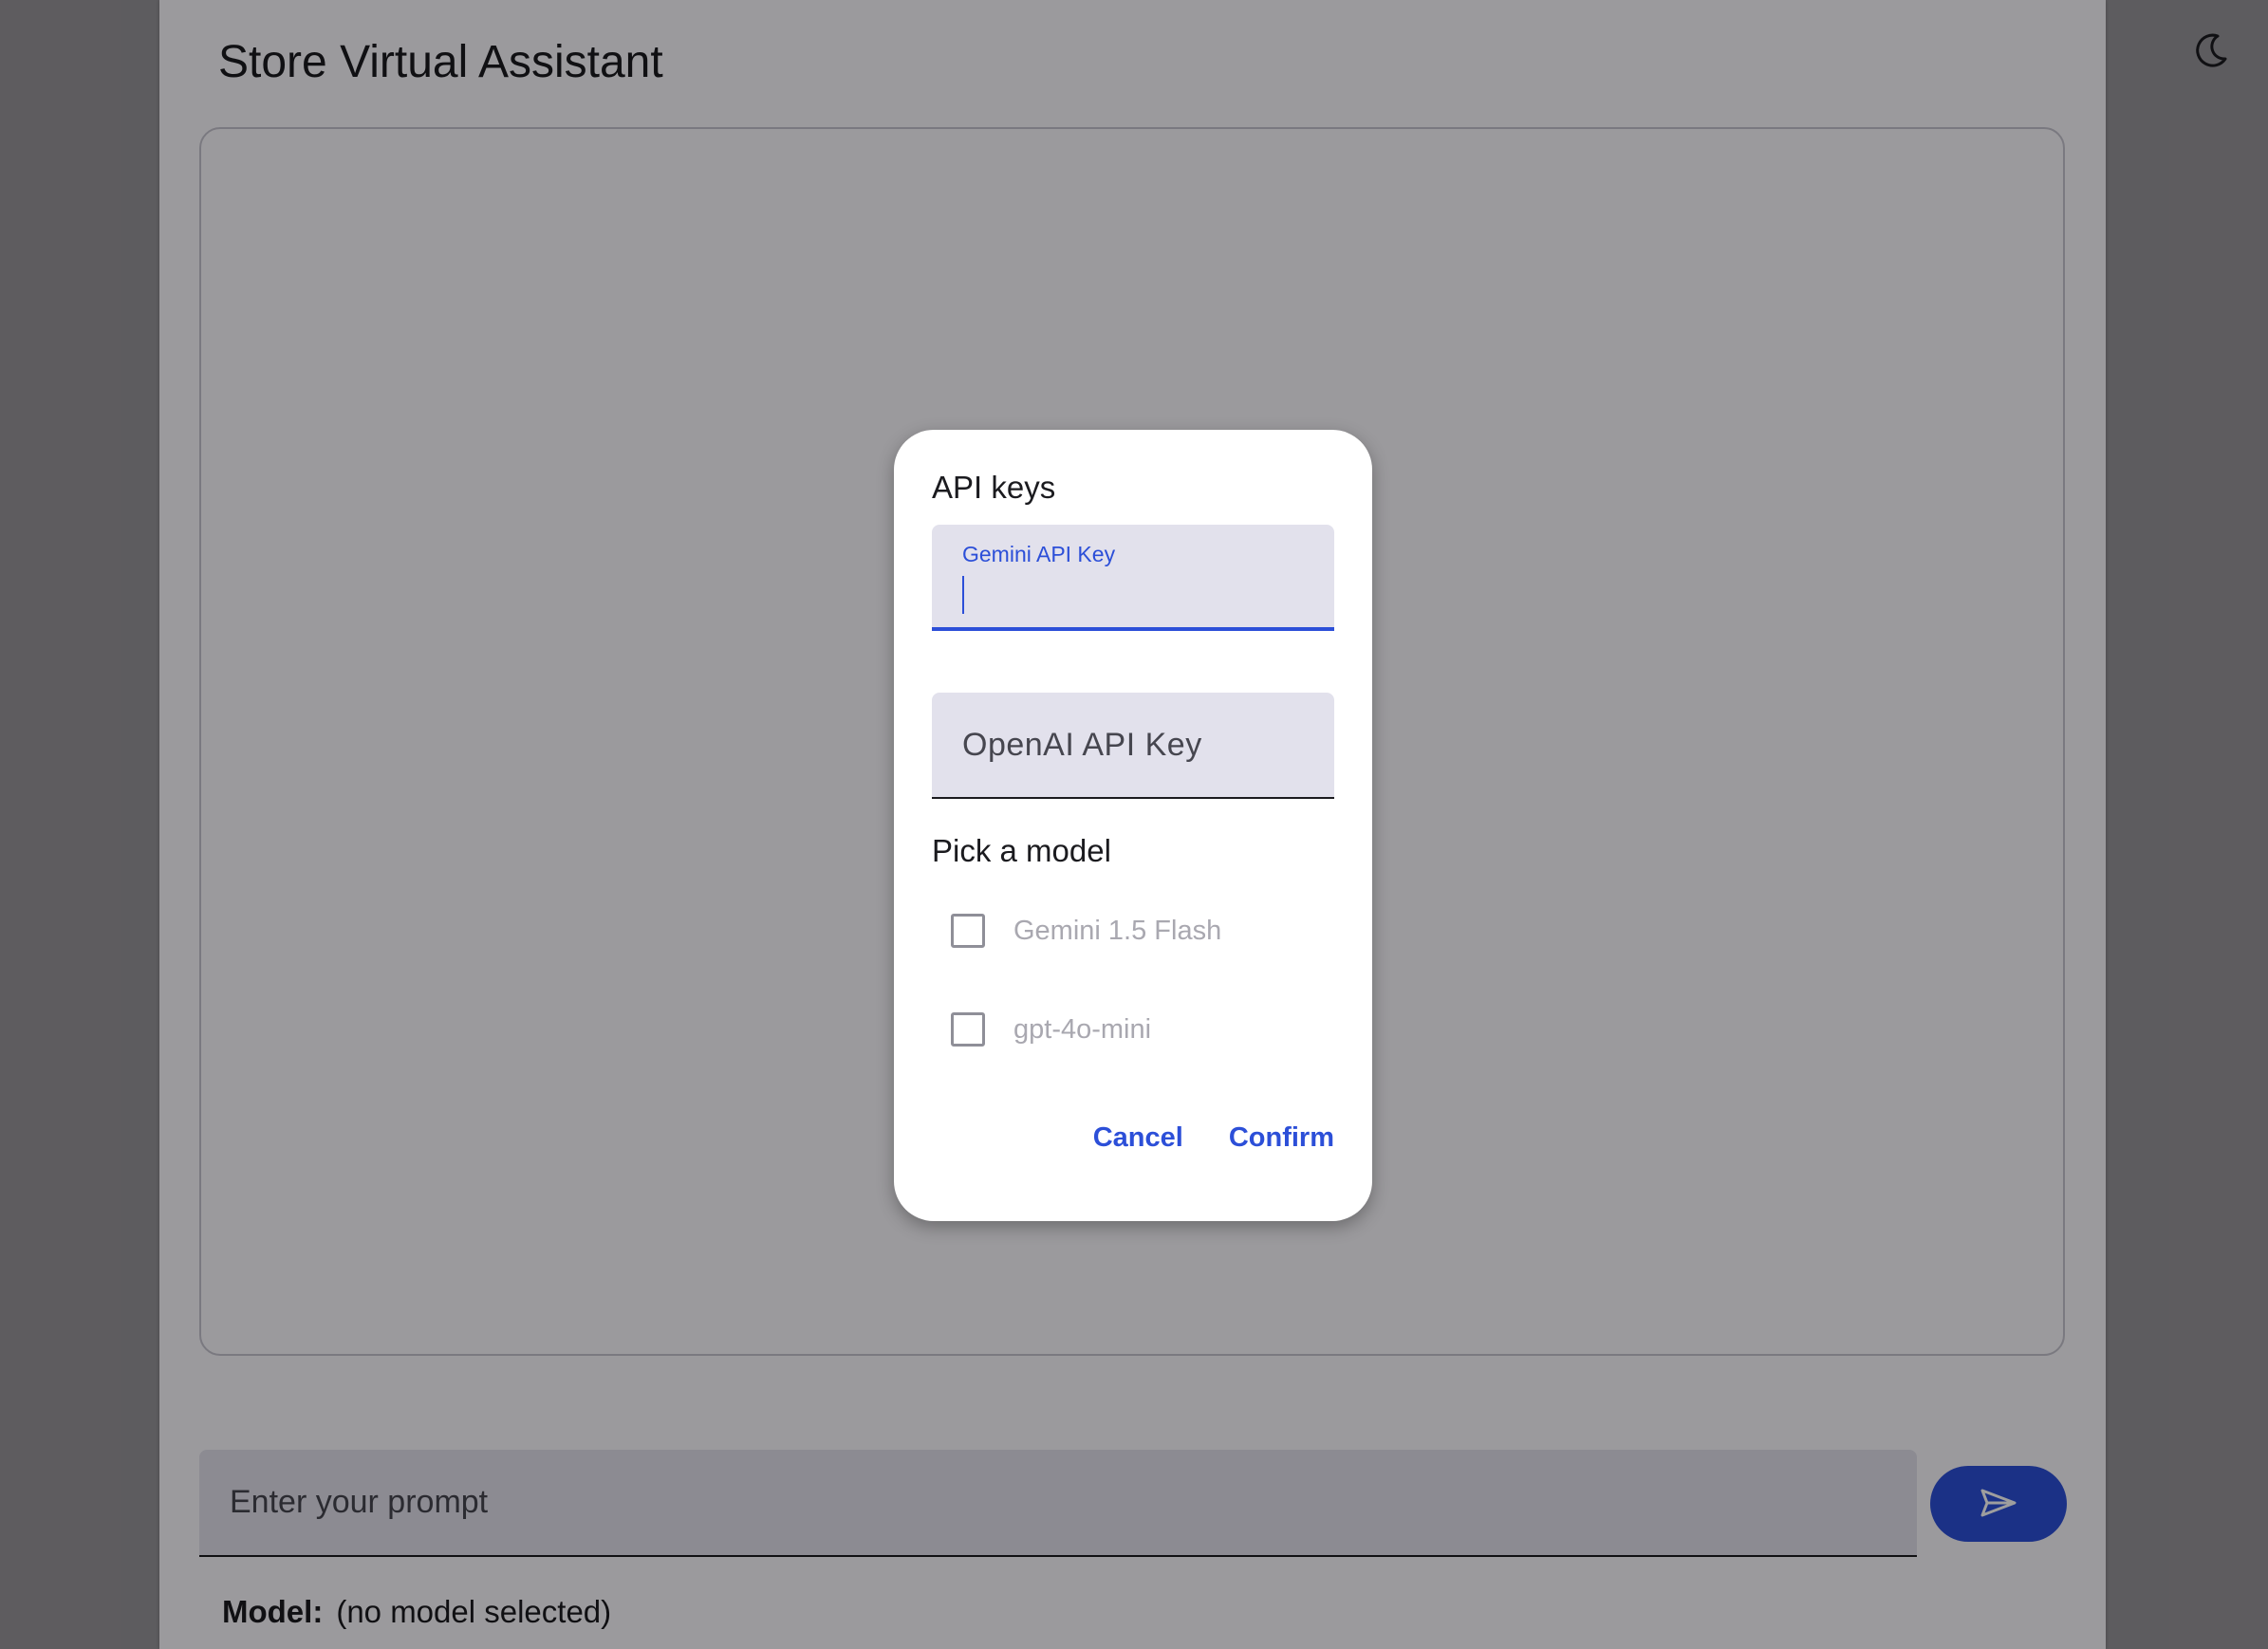  What do you see at coordinates (1082, 1029) in the screenshot?
I see `model-option-label: gpt-4o-mini` at bounding box center [1082, 1029].